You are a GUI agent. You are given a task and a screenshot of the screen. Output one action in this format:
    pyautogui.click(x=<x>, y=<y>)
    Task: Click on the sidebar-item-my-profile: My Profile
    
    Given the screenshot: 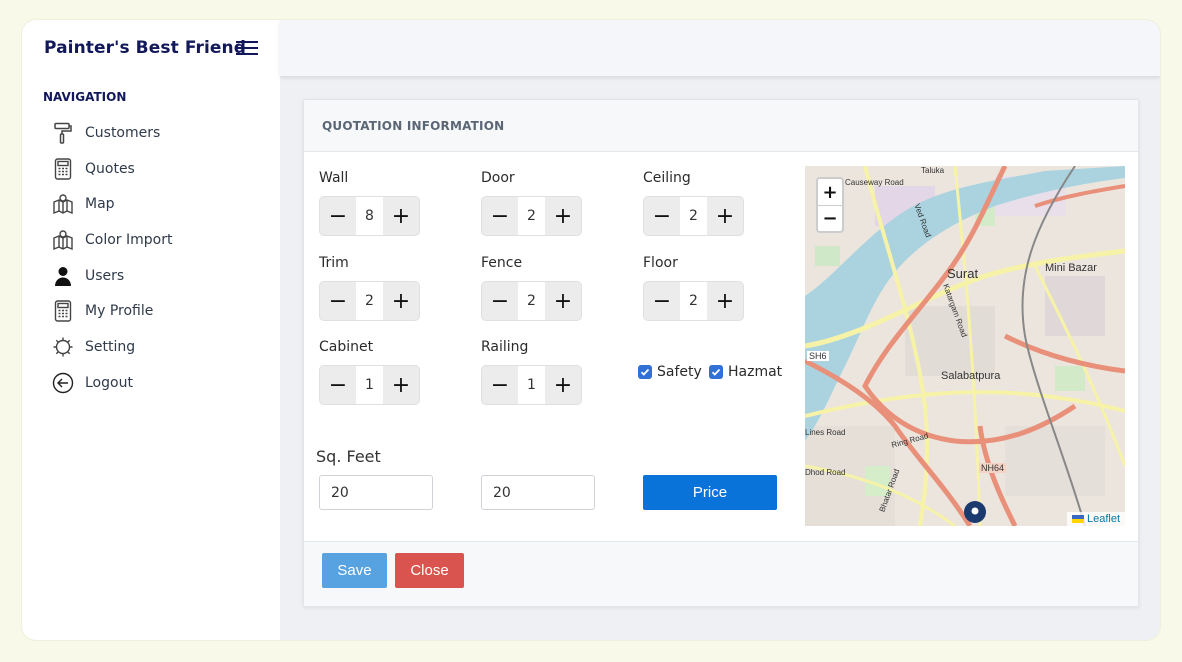 What is the action you would take?
    pyautogui.click(x=152, y=311)
    